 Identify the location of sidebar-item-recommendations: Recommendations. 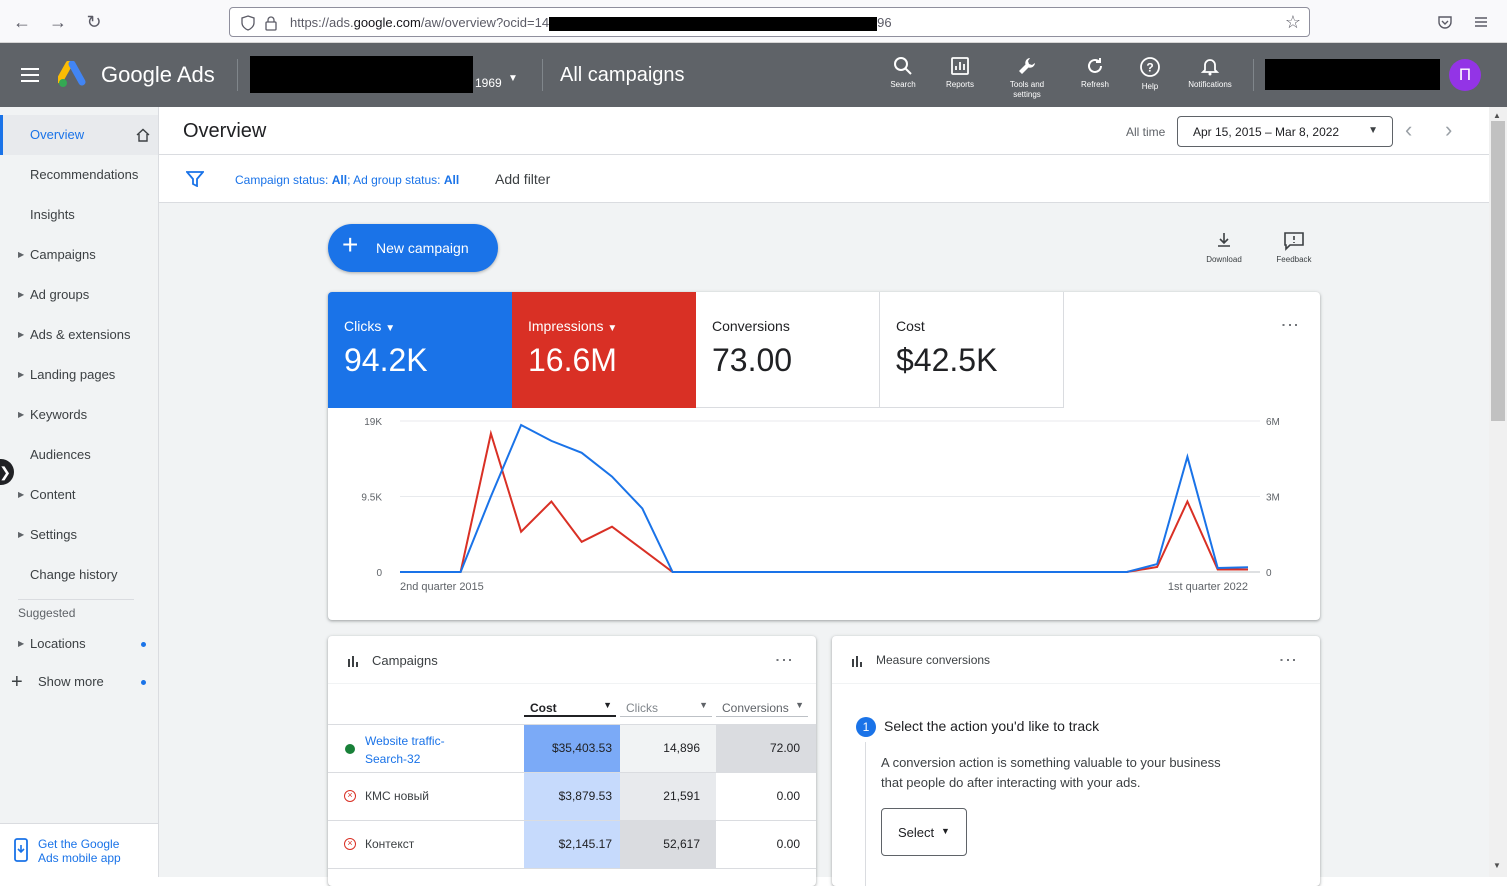
(79, 175).